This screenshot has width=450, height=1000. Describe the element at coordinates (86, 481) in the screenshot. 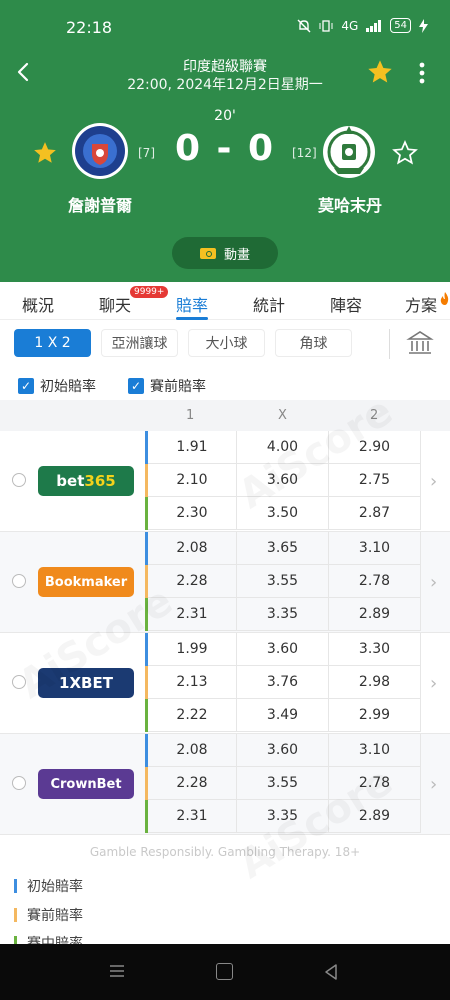

I see `bookmaker-logo: bet 365` at that location.